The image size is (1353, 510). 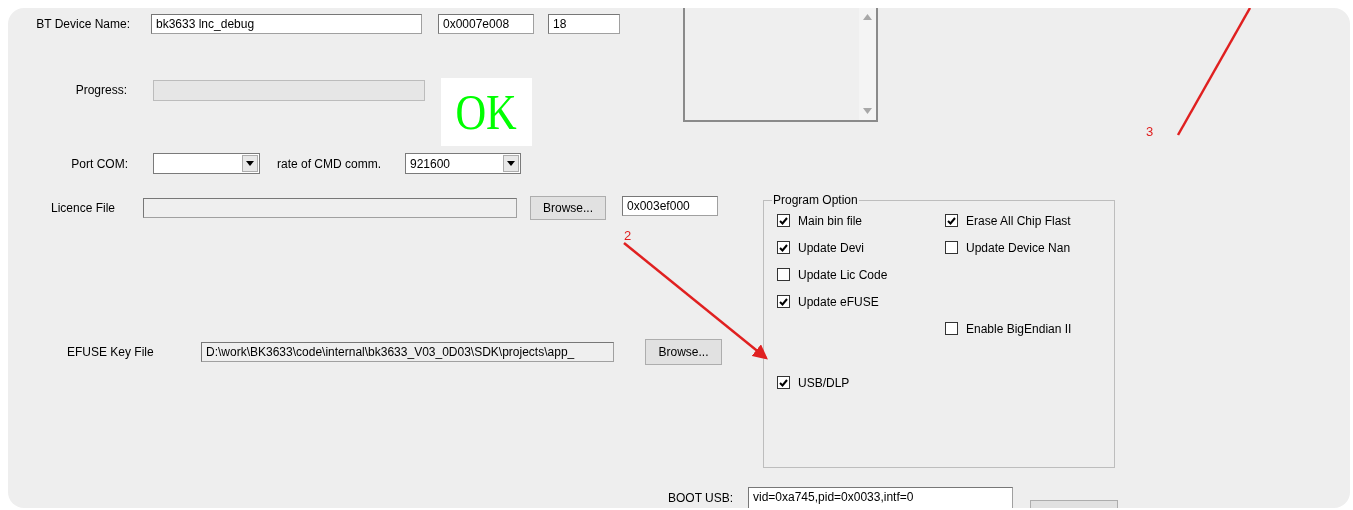 What do you see at coordinates (286, 24) in the screenshot?
I see `input-field: bk3633 lnc_debug` at bounding box center [286, 24].